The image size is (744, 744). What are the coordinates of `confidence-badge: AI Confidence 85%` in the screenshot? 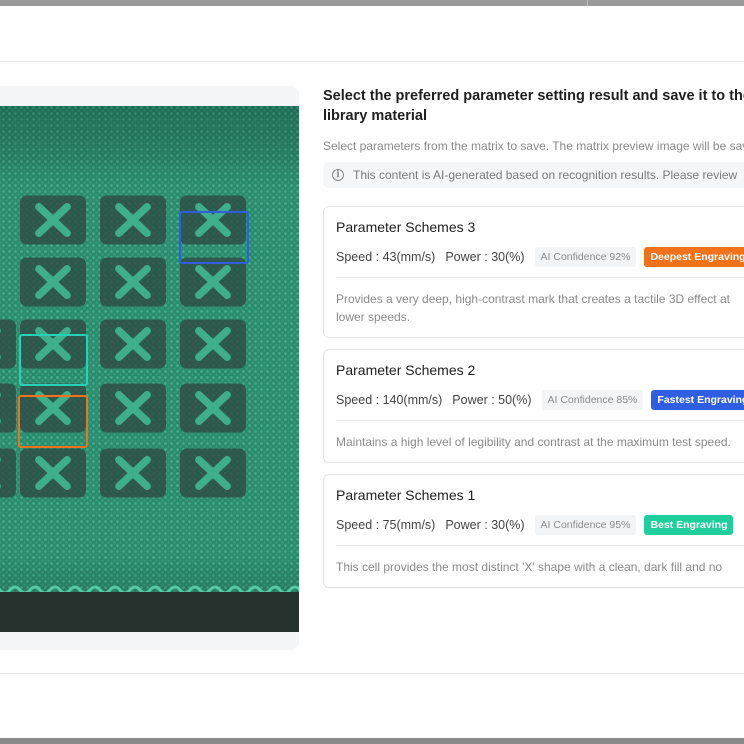 It's located at (592, 400).